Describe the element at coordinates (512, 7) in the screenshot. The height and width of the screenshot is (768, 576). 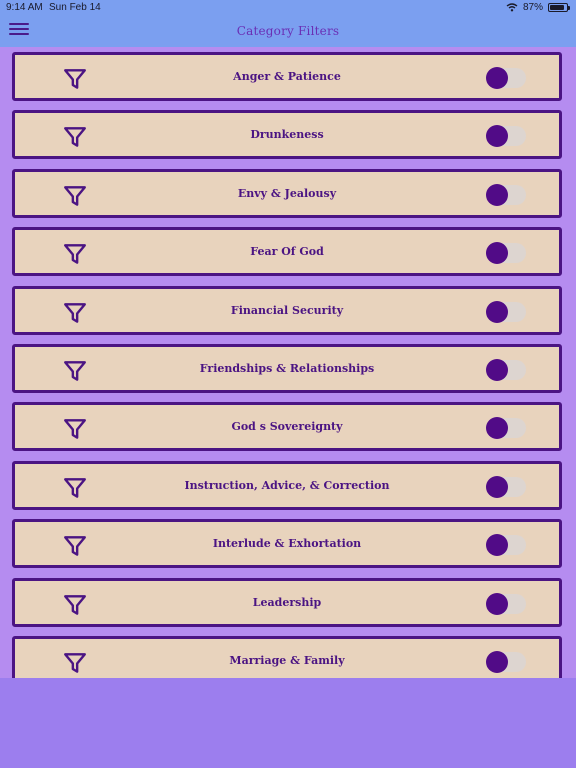
I see `wifi-icon` at that location.